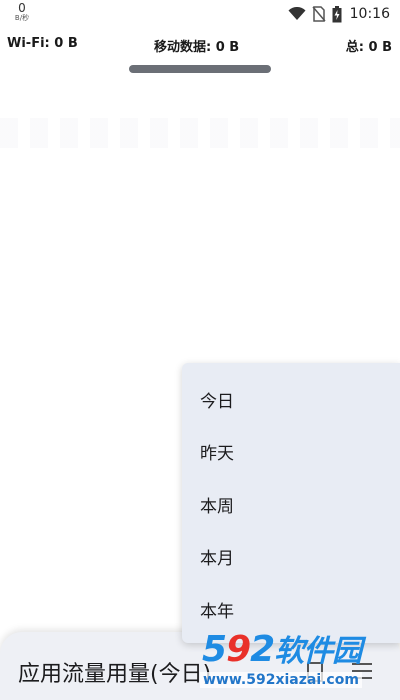  Describe the element at coordinates (368, 47) in the screenshot. I see `total-usage: 总: 0 B` at that location.